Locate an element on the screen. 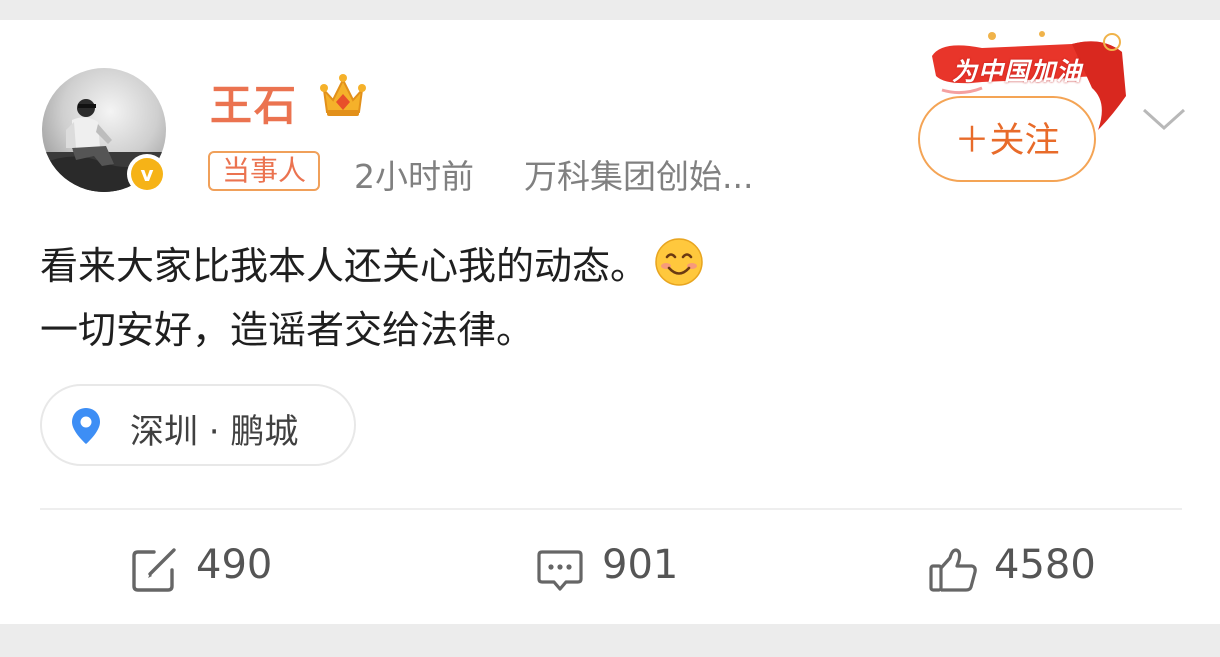 The width and height of the screenshot is (1220, 657). smiling-face-emoji-icon is located at coordinates (679, 262).